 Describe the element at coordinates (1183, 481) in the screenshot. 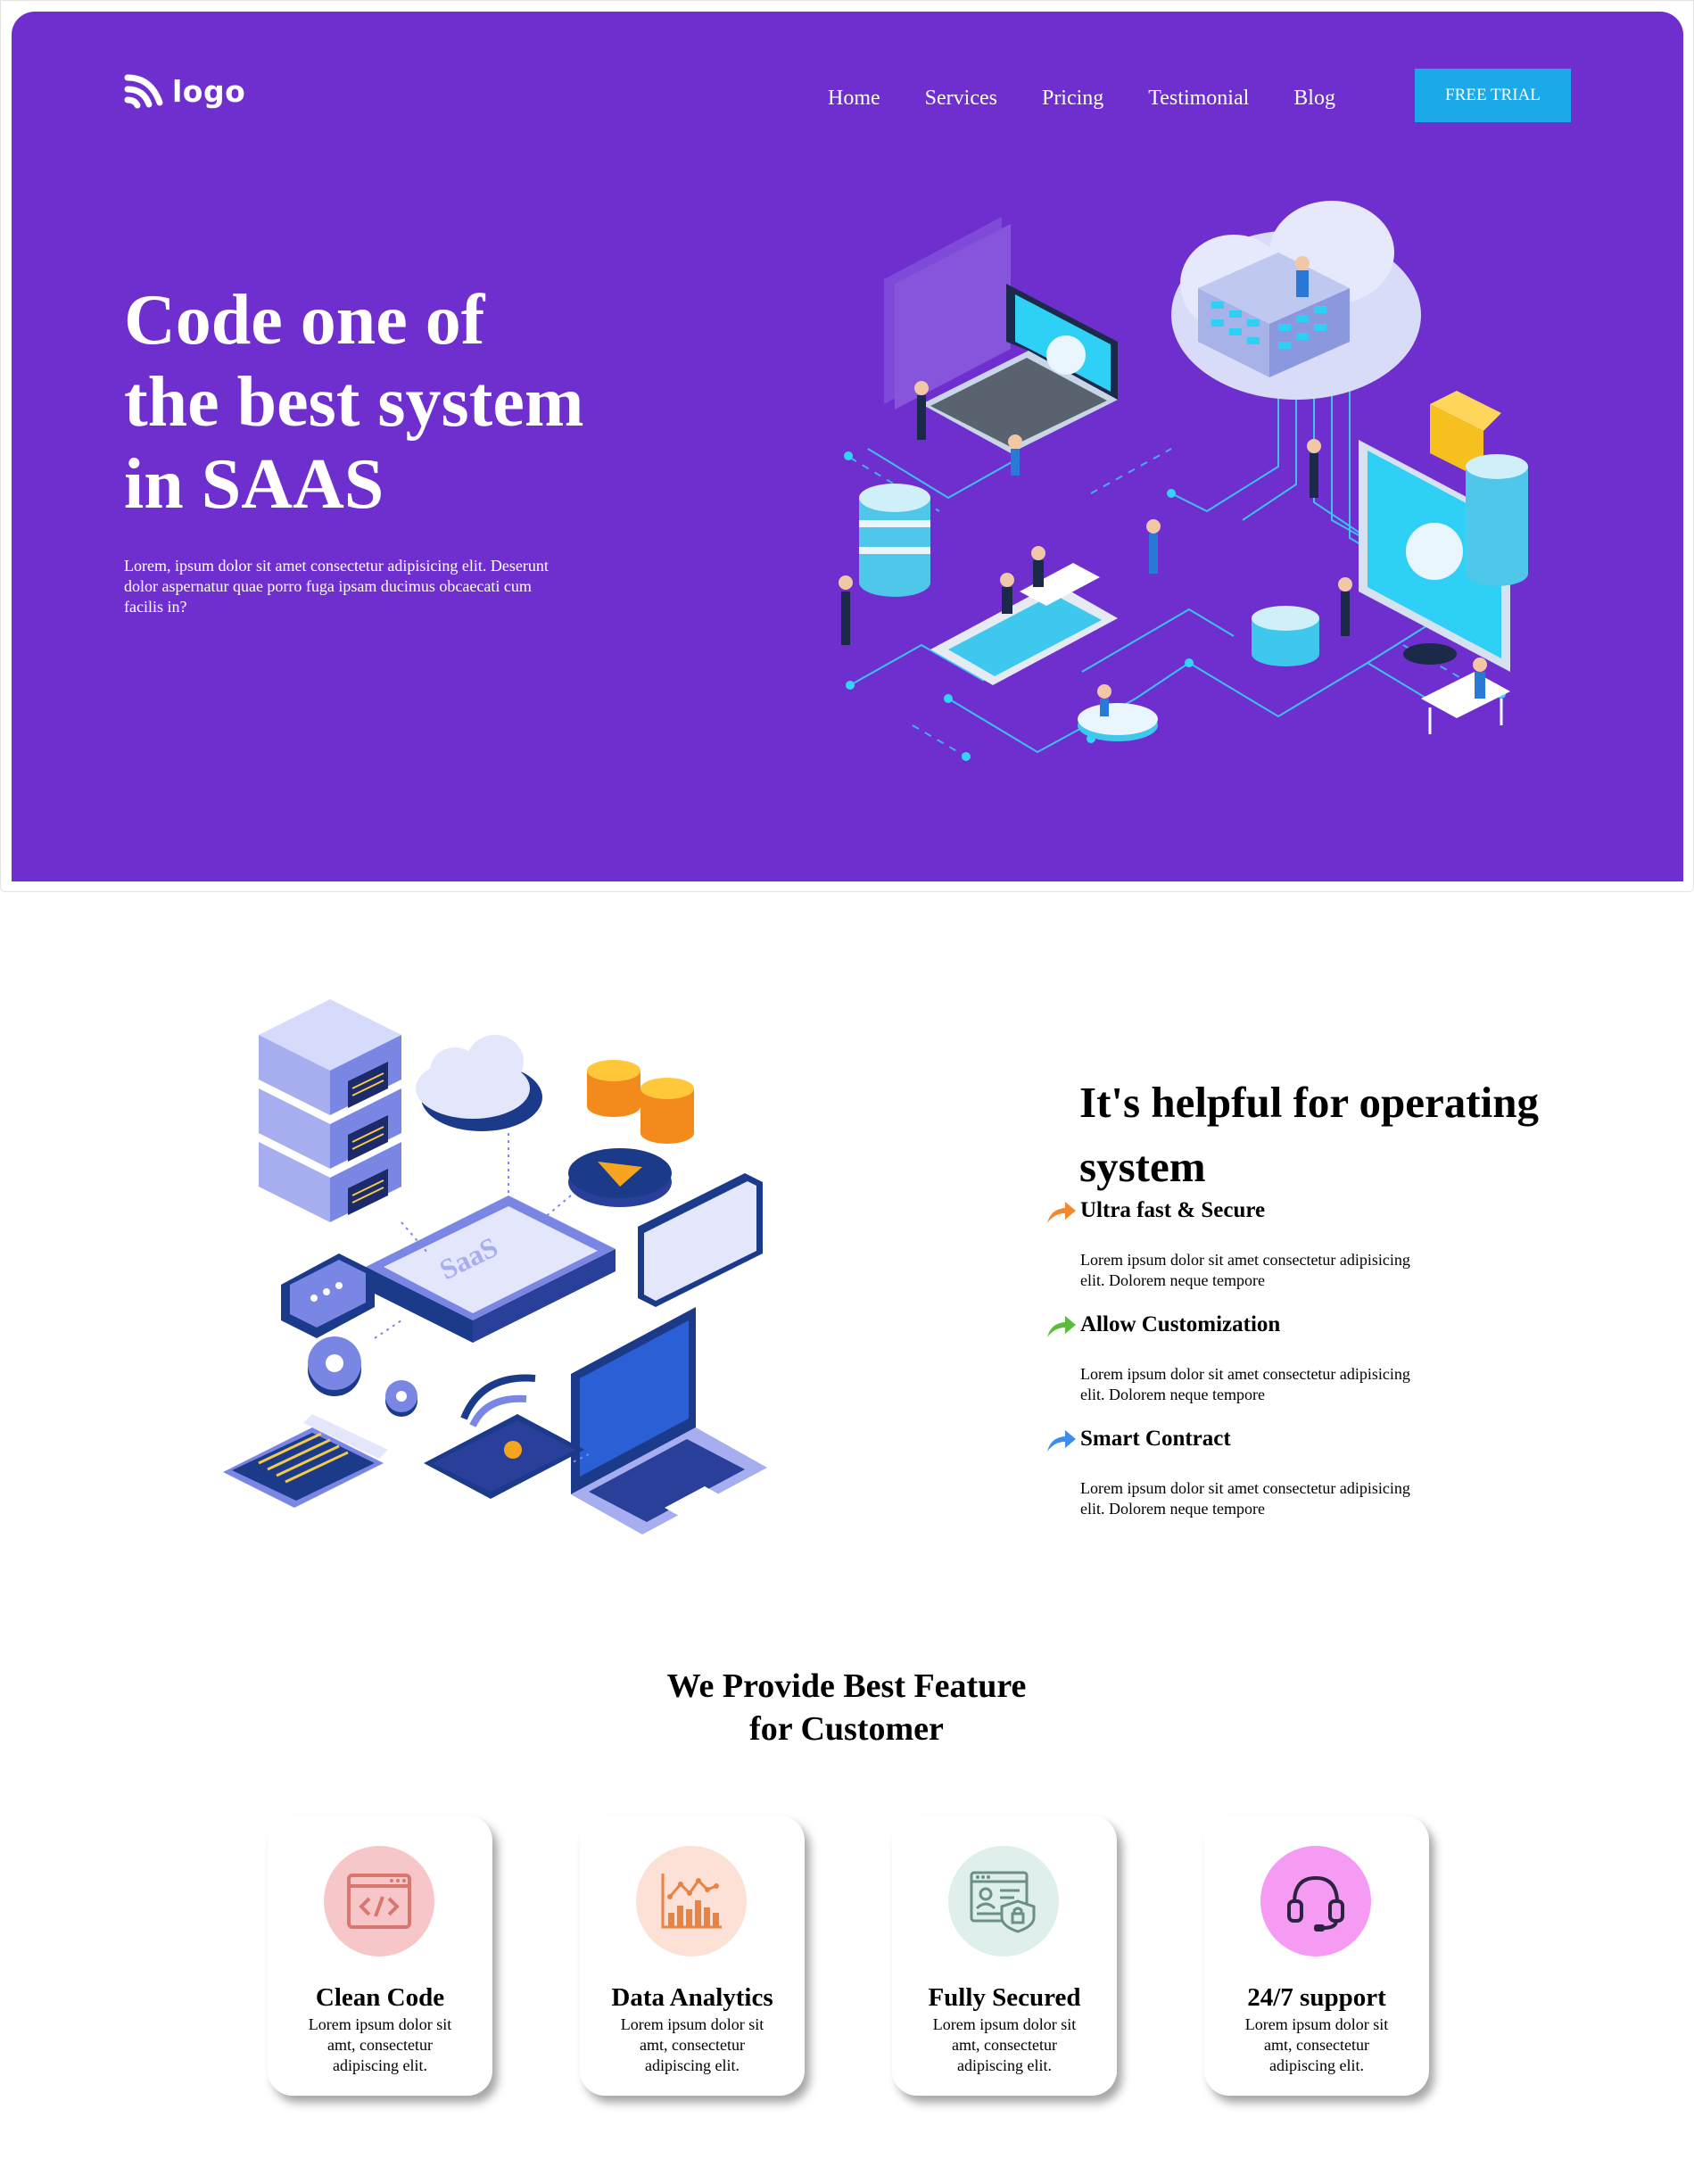

I see `hero-illustration` at that location.